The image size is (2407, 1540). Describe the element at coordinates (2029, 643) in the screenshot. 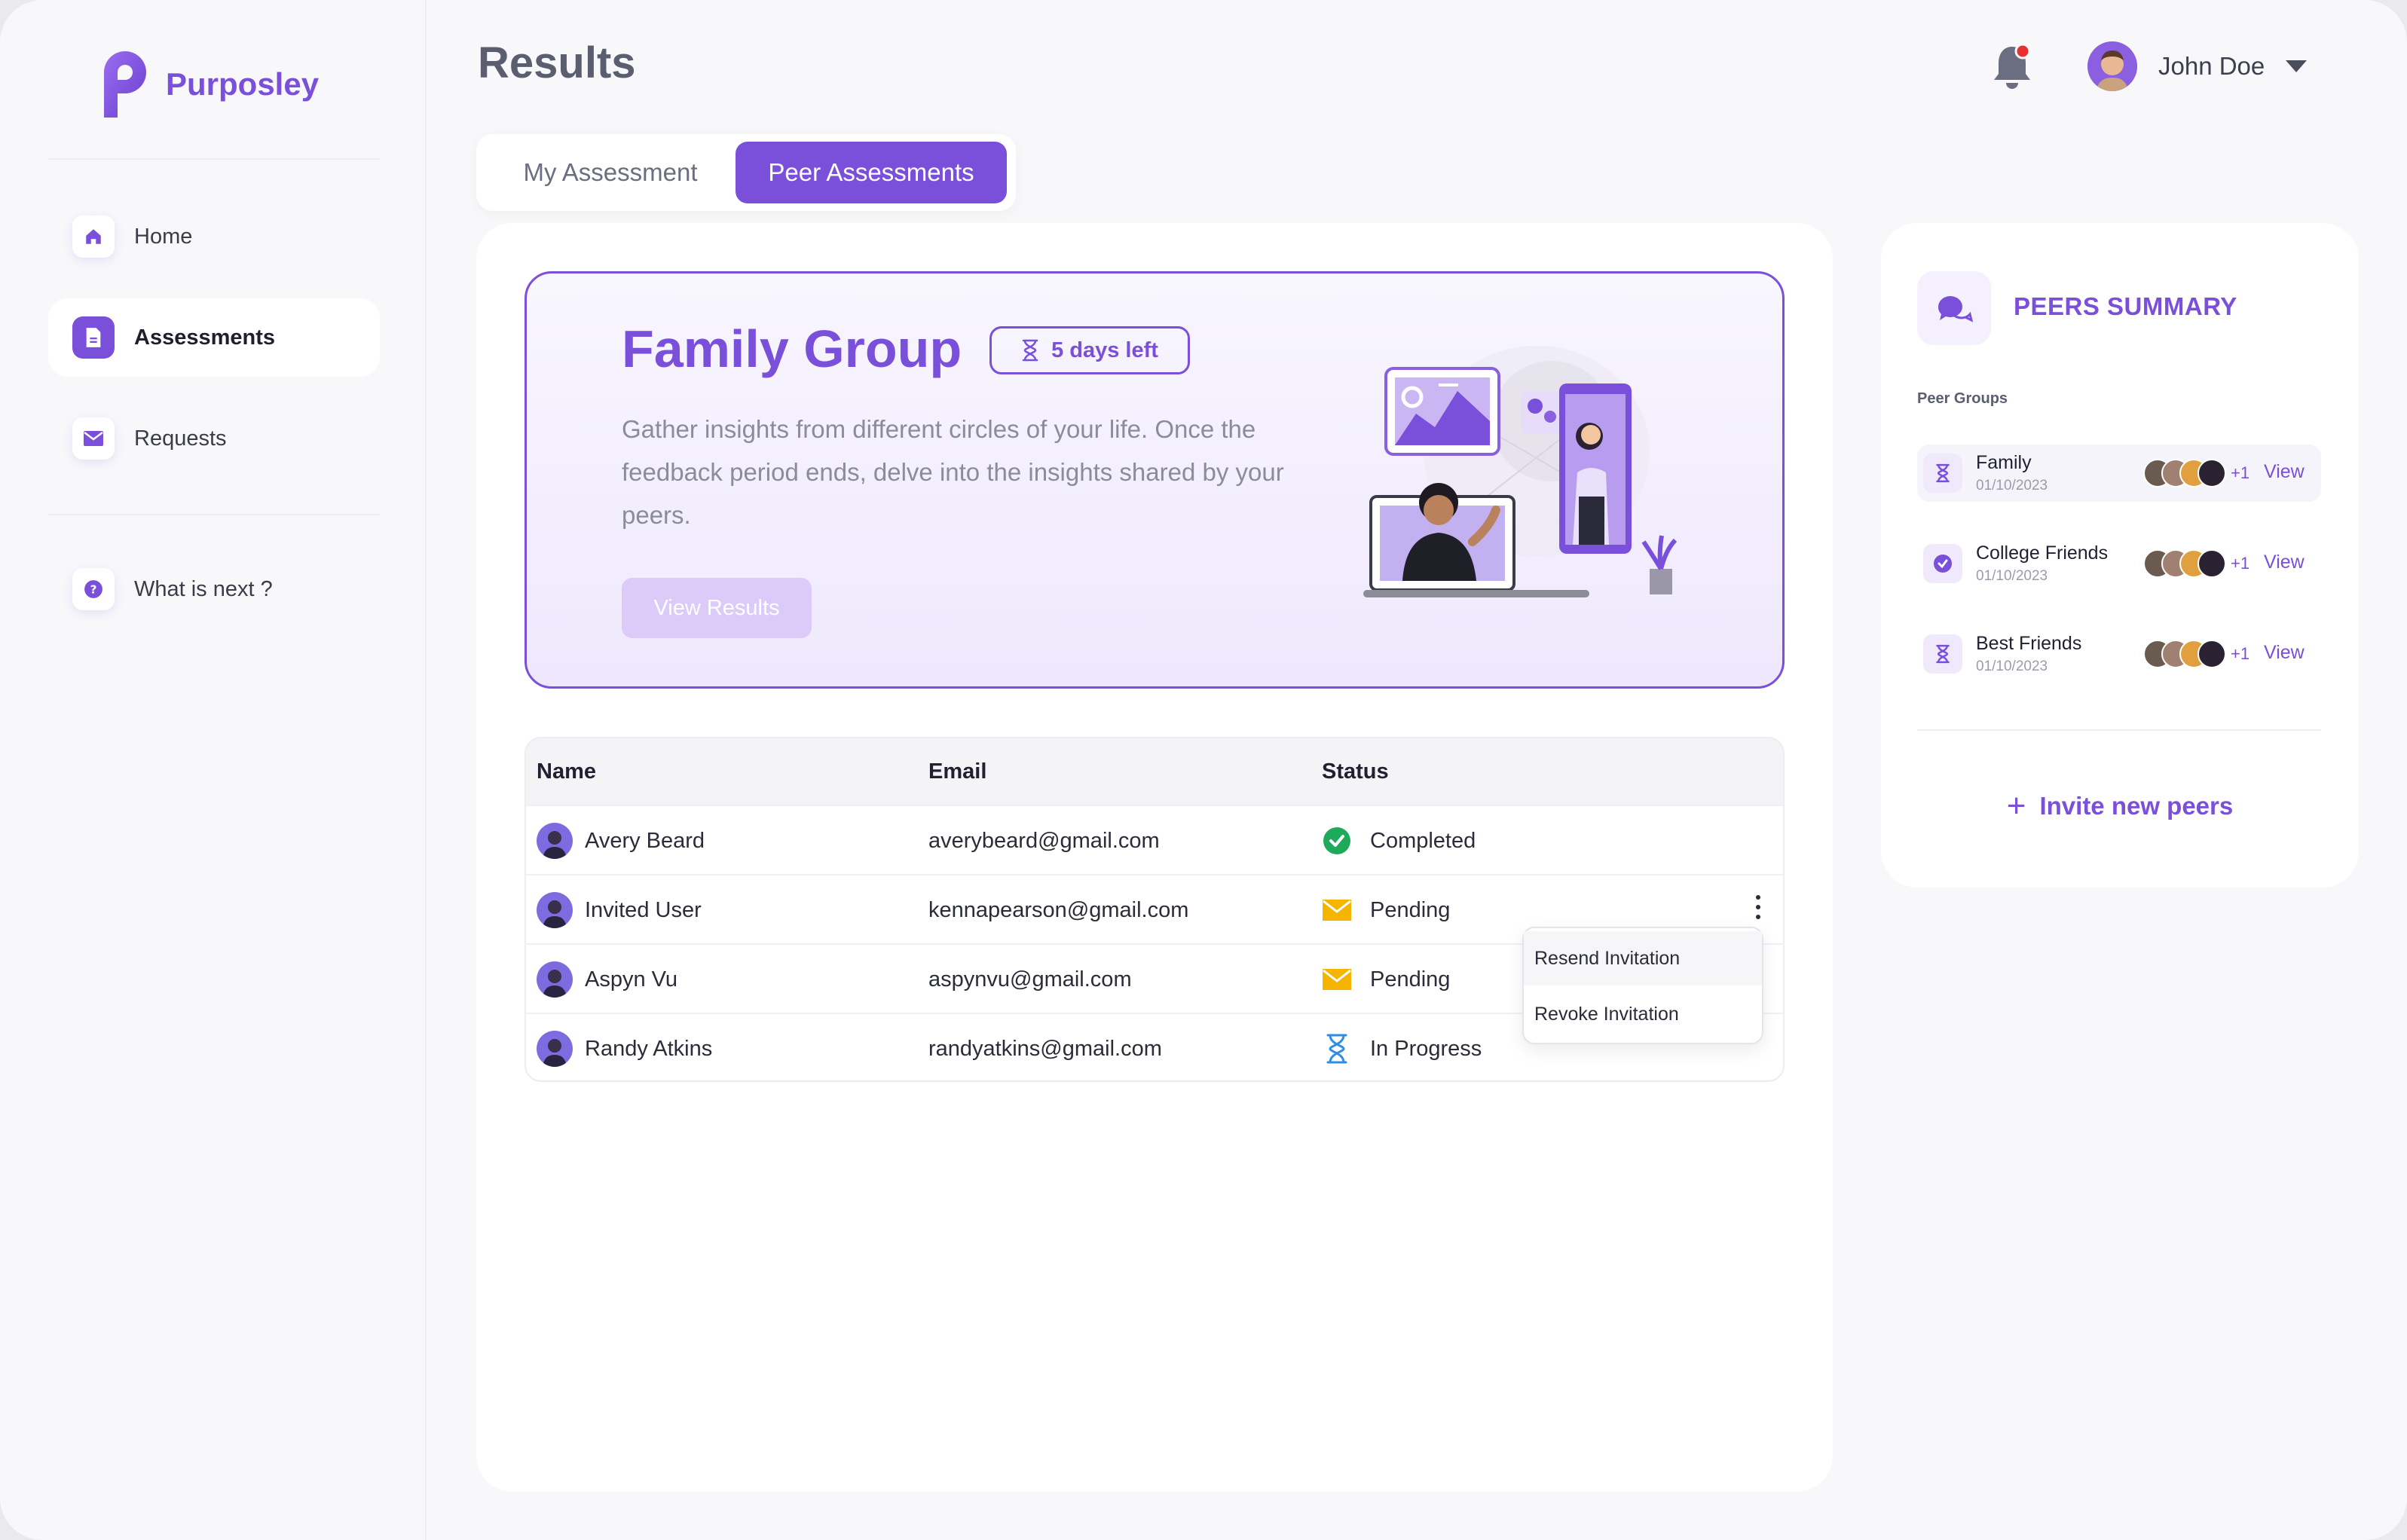

I see `peer-group-name: Best Friends` at that location.